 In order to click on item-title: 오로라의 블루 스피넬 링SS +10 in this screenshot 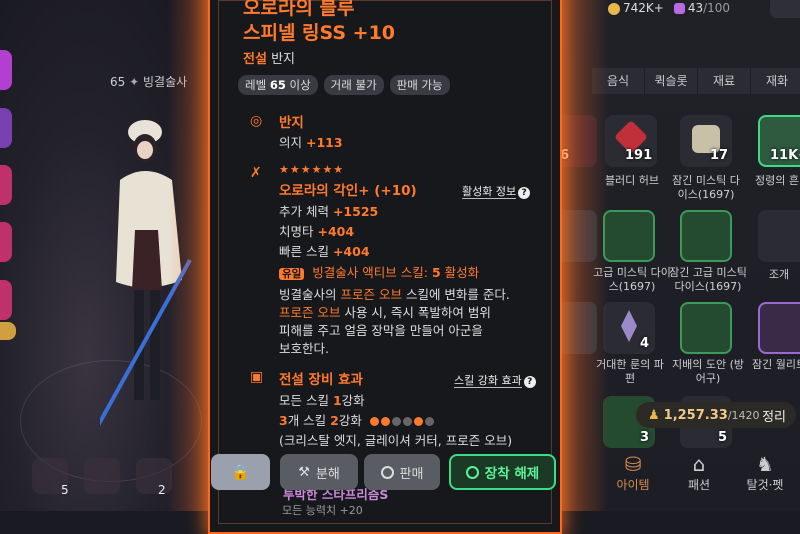, I will do `click(319, 22)`.